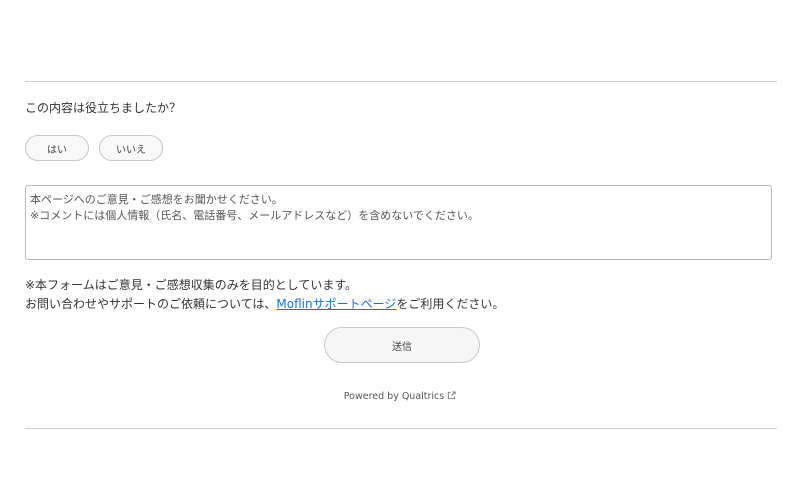 This screenshot has width=800, height=500. Describe the element at coordinates (451, 397) in the screenshot. I see `external-link-icon` at that location.